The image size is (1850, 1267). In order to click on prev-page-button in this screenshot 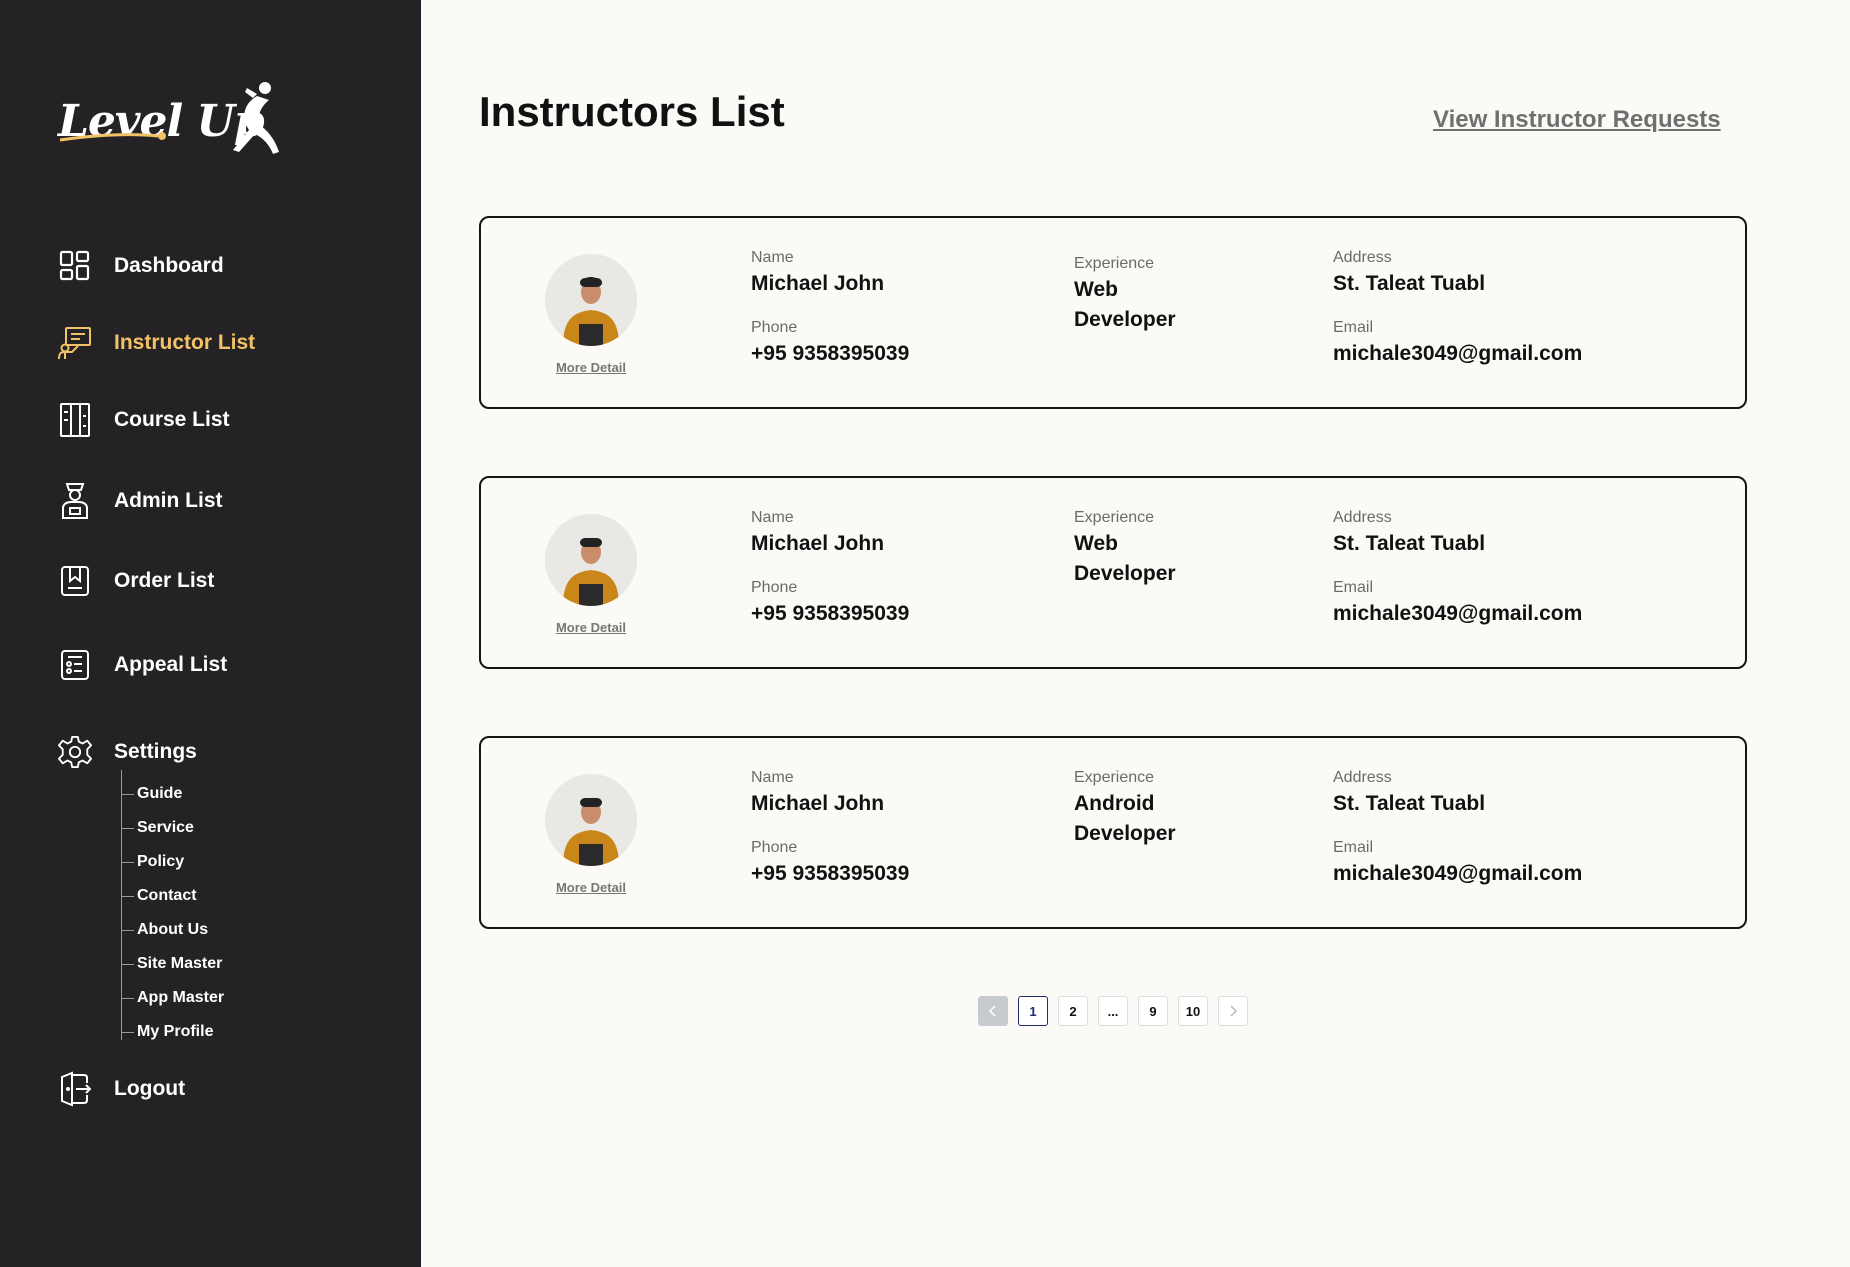, I will do `click(993, 1011)`.